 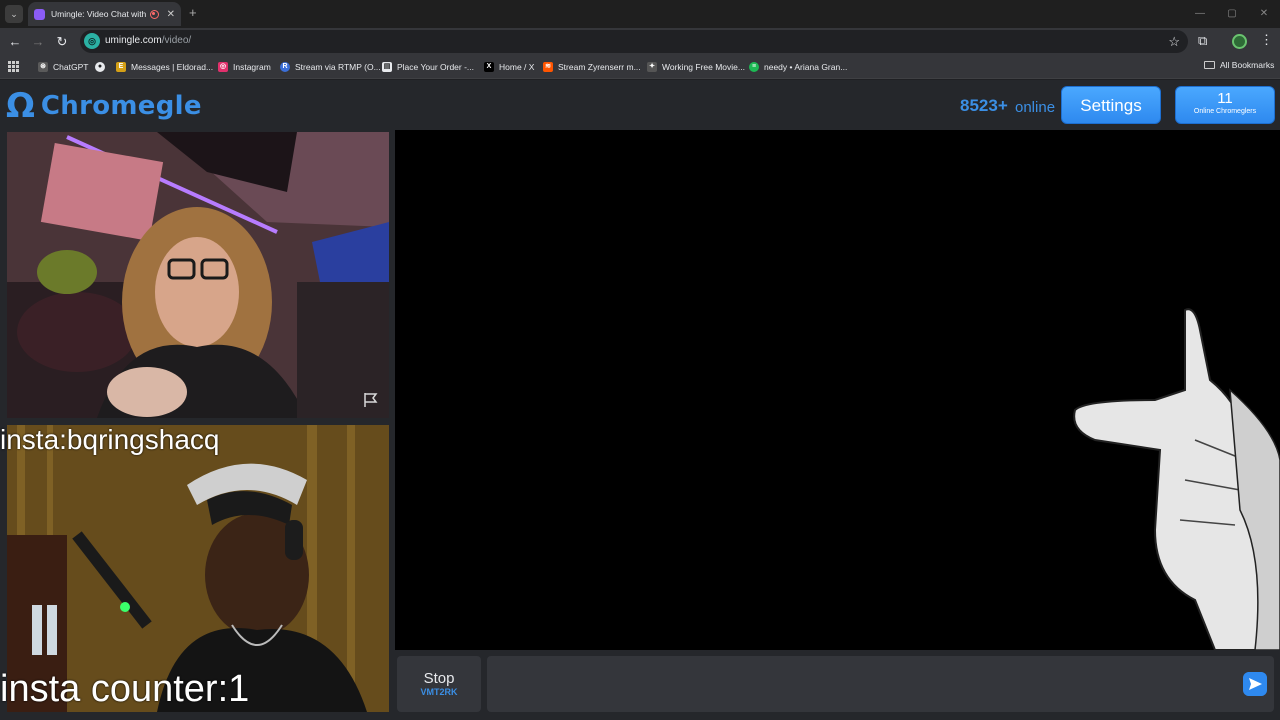 I want to click on browser-toolbar: ← → ↻ ◎ umingle.com/video/ ☆, so click(x=640, y=41).